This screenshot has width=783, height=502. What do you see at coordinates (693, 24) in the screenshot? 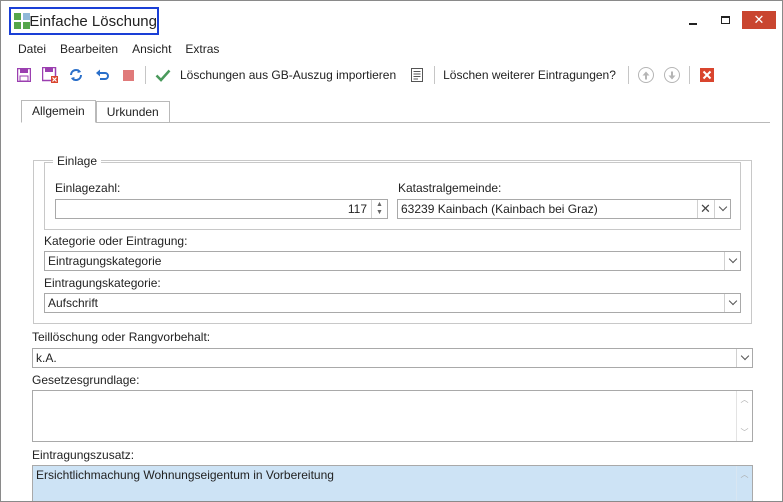
I see `minimize-icon` at bounding box center [693, 24].